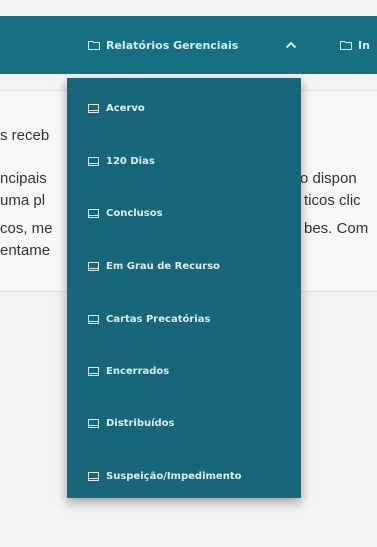  What do you see at coordinates (184, 213) in the screenshot?
I see `menu-item-conclusos: Conclusos` at bounding box center [184, 213].